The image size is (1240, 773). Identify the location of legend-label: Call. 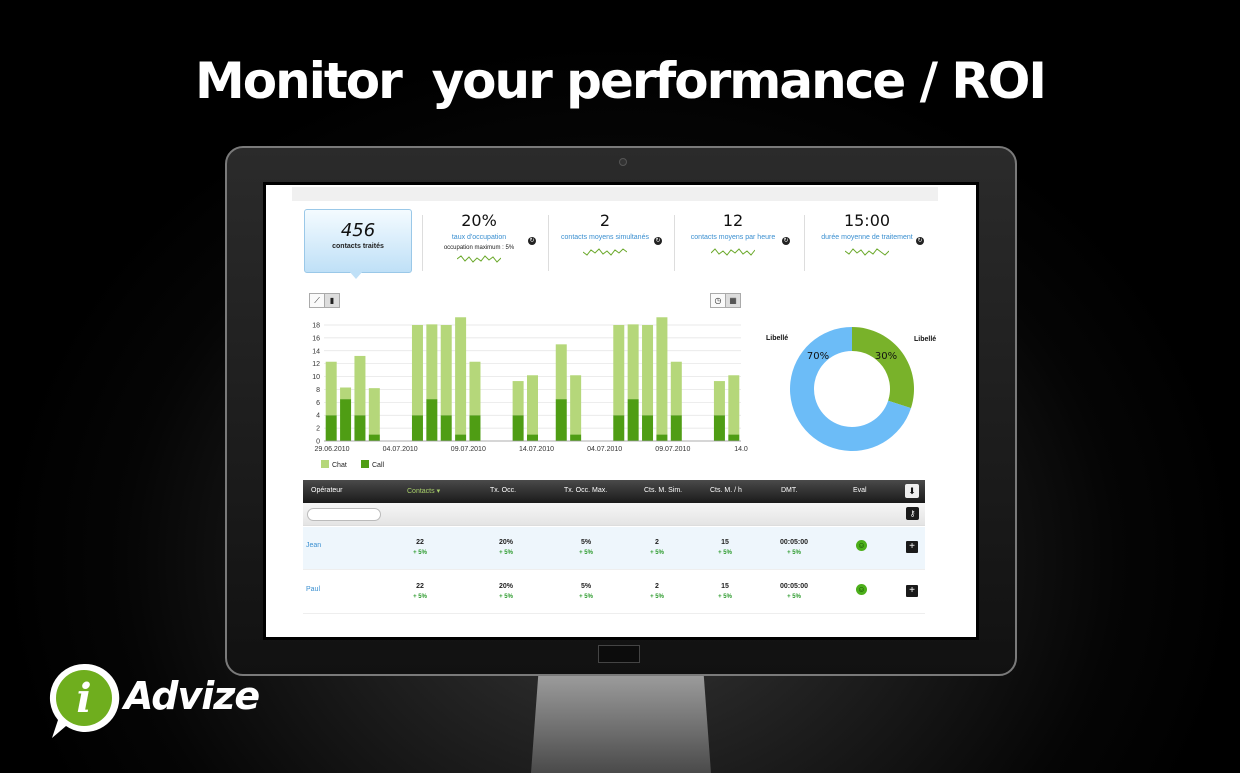
(378, 465).